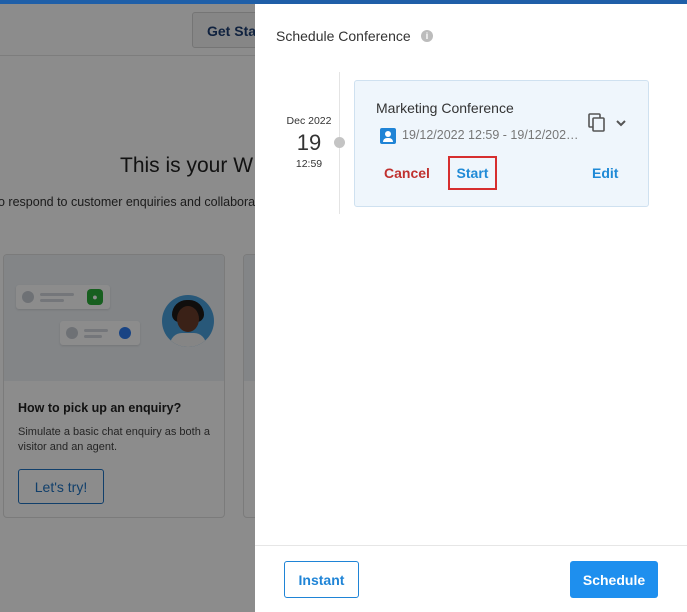  I want to click on chevron-down-icon, so click(621, 123).